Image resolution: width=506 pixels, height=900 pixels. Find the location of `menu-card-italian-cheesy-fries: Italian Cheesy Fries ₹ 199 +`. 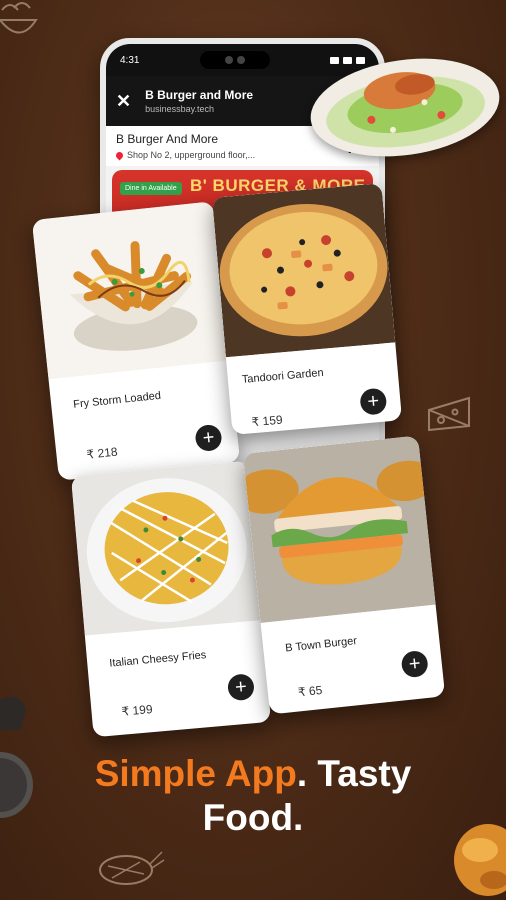

menu-card-italian-cheesy-fries: Italian Cheesy Fries ₹ 199 + is located at coordinates (171, 599).